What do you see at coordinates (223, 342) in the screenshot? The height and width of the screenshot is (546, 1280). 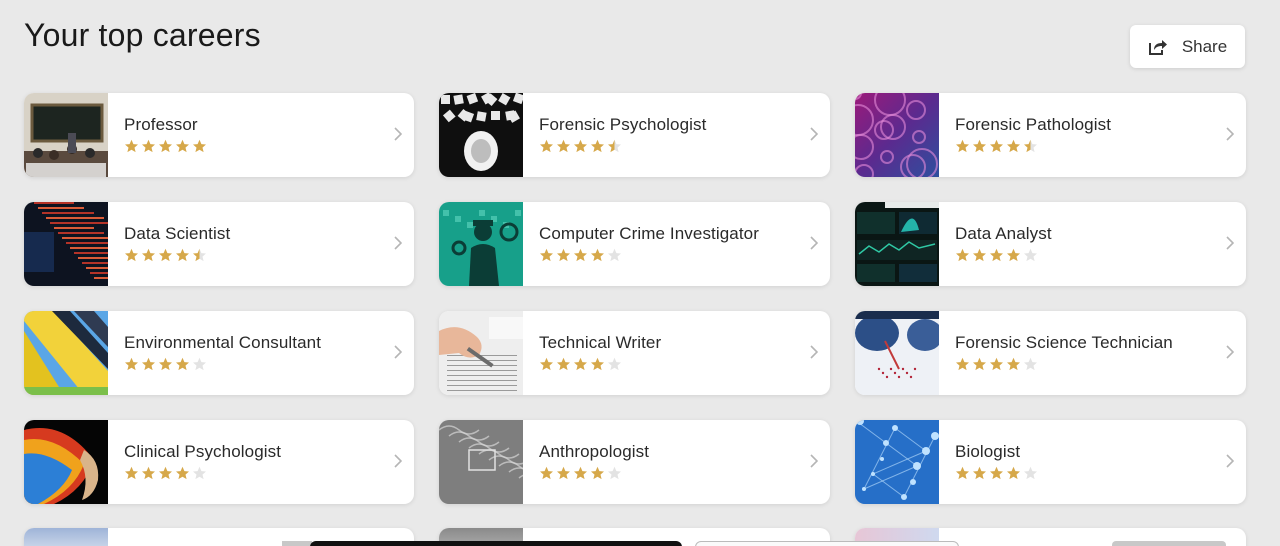 I see `career-title: Environmental Consultant` at bounding box center [223, 342].